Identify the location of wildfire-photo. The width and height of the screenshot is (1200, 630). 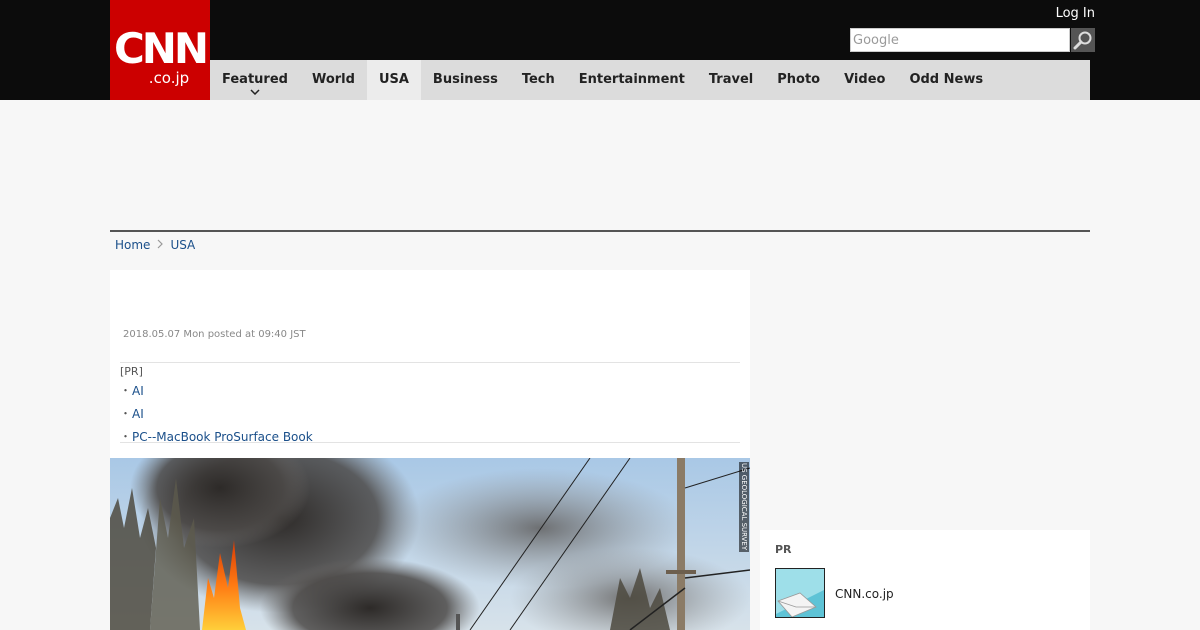
(430, 544).